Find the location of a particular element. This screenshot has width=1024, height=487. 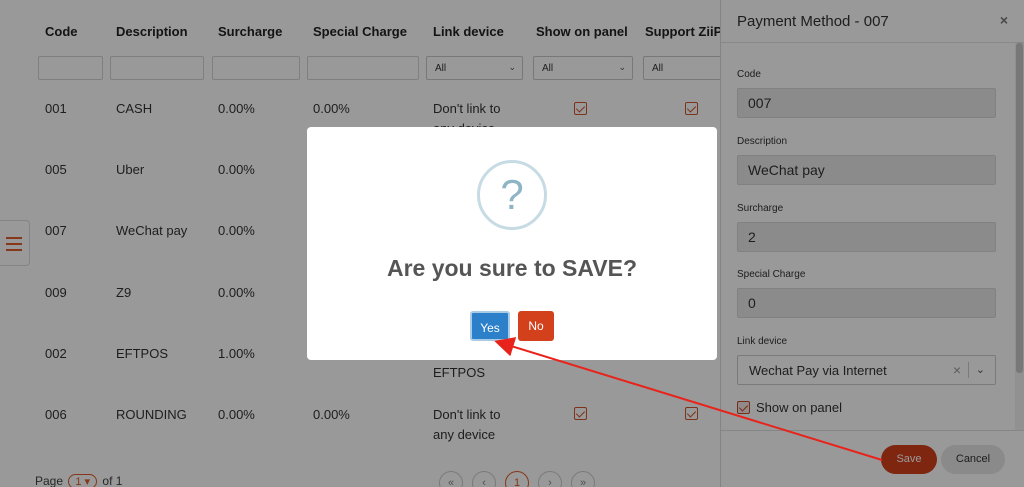

dialog-title: Are you sure to SAVE? is located at coordinates (512, 268).